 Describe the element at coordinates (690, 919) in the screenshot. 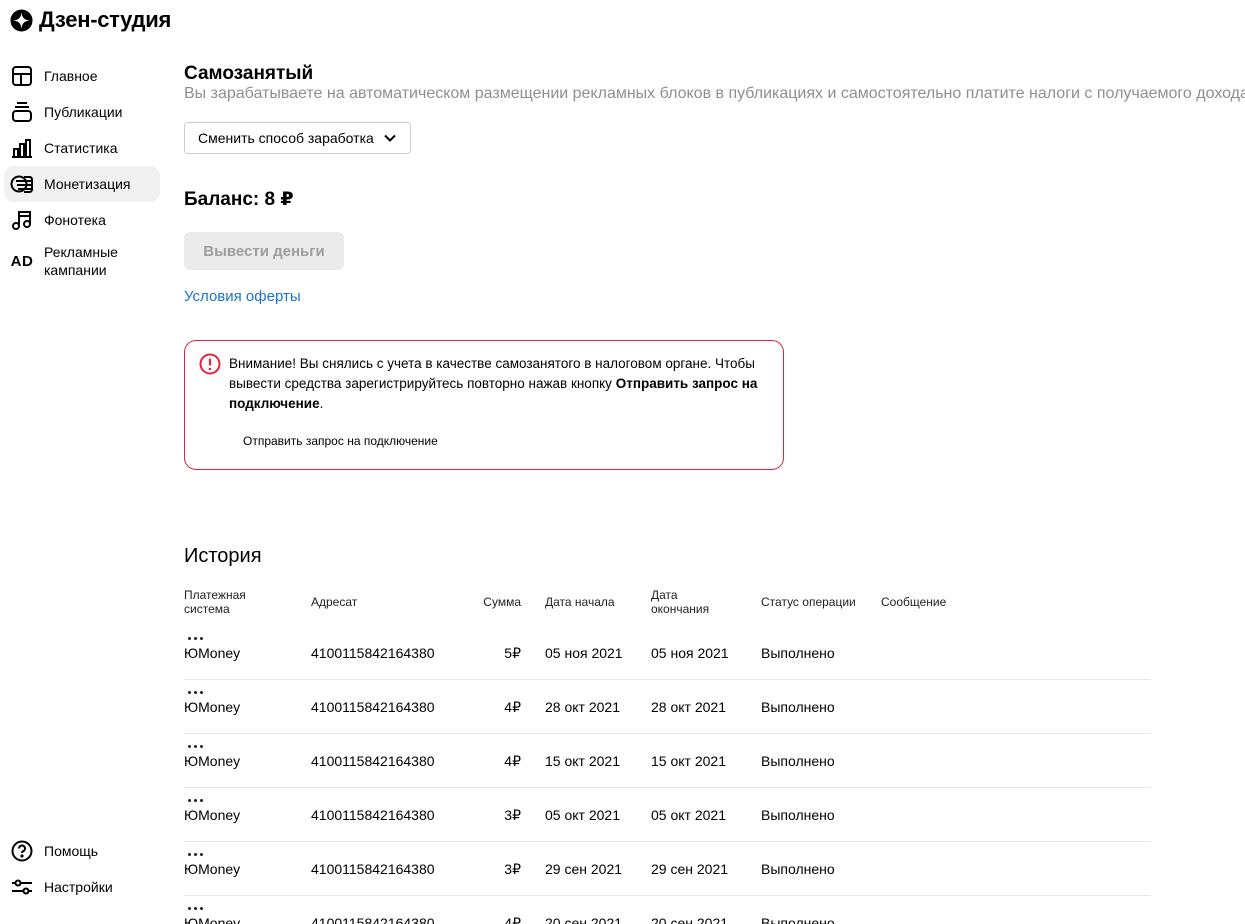

I see `cell-end-date: 20 сен 2021` at that location.